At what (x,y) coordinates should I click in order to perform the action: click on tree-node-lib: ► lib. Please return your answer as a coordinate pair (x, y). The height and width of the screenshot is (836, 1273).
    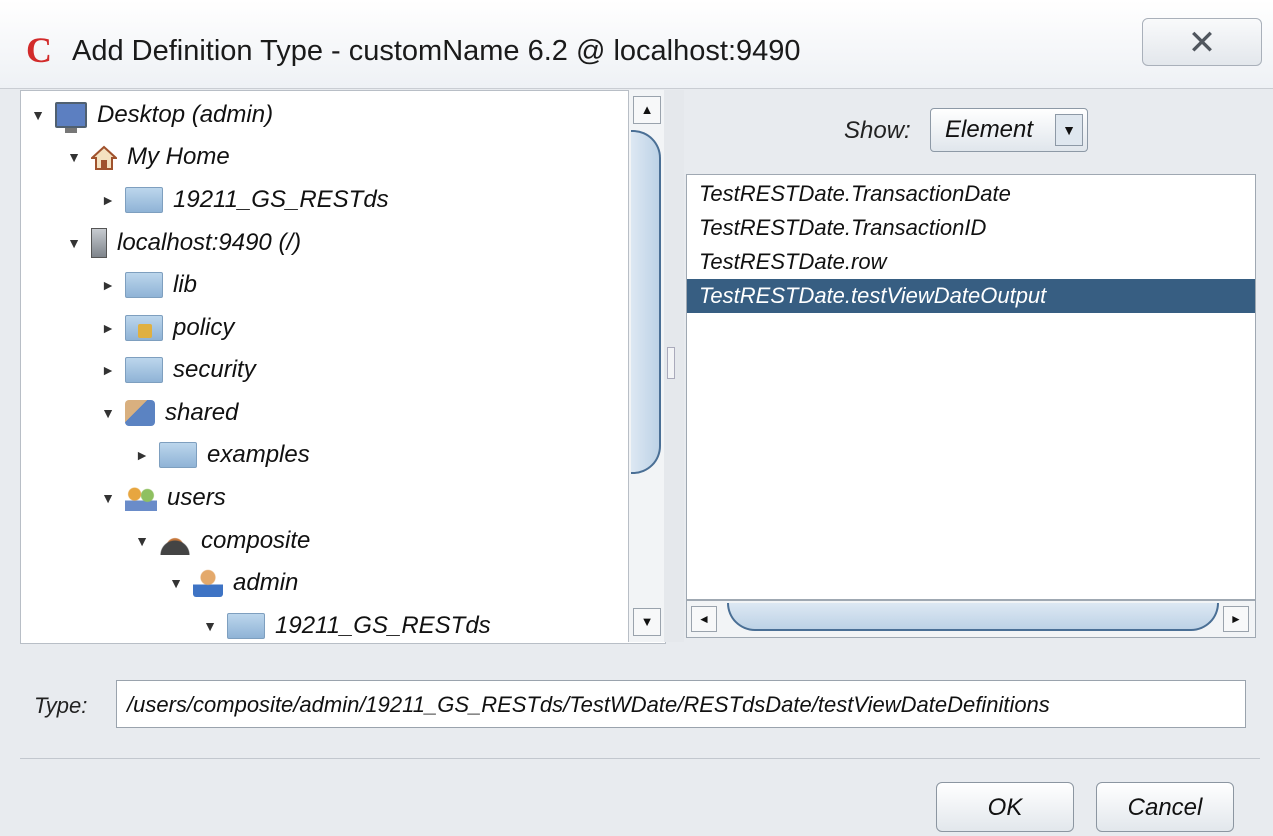
    Looking at the image, I should click on (148, 285).